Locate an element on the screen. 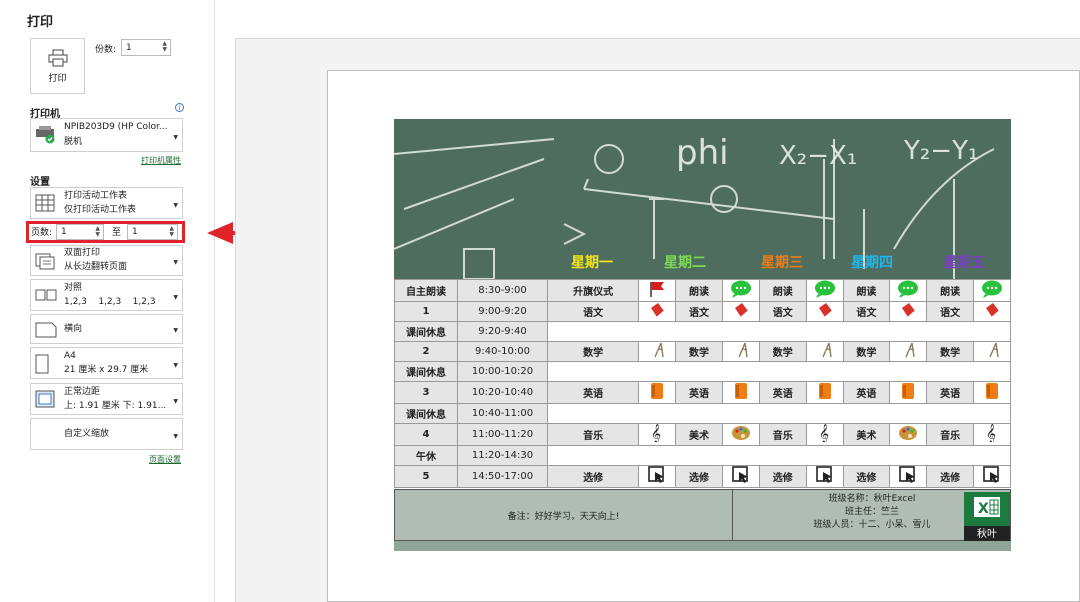 This screenshot has width=1080, height=602. board-text-y: Y₂−Y₁ is located at coordinates (940, 151).